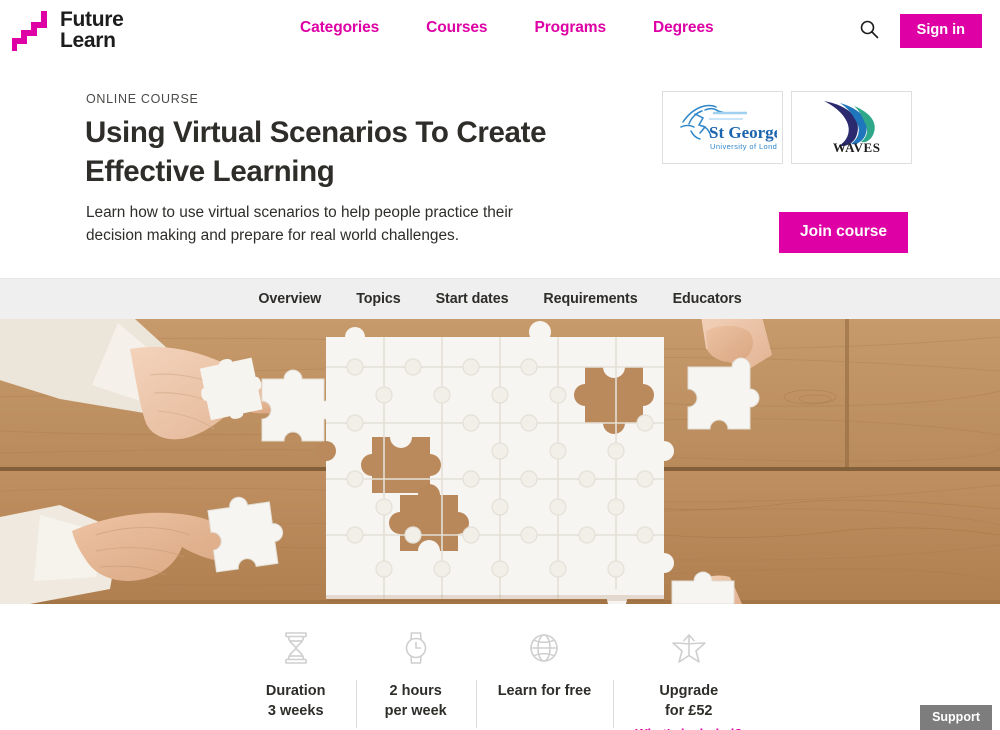  I want to click on search-icon, so click(869, 30).